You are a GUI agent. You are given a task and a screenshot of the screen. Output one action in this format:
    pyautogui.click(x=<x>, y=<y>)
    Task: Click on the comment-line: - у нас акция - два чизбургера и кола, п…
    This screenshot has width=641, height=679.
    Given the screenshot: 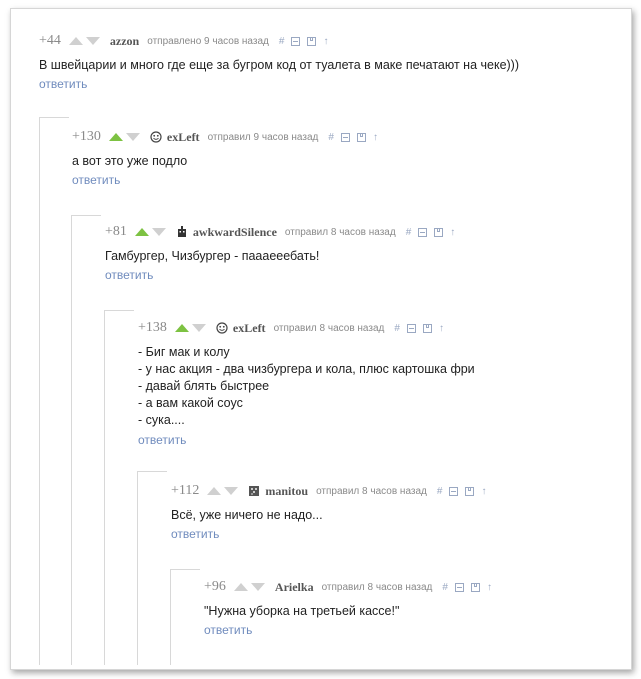 What is the action you would take?
    pyautogui.click(x=306, y=369)
    